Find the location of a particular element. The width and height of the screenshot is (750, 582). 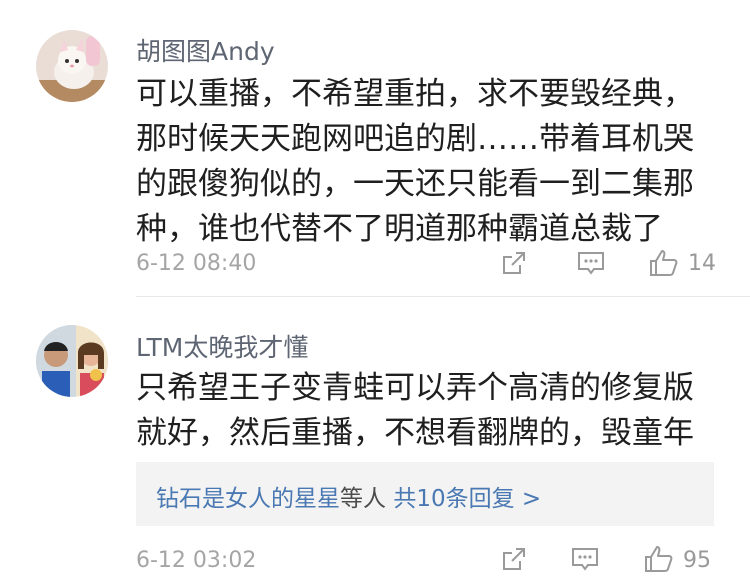

reply-summary-text: 钻石是女人的星星等人 共10条回复 > is located at coordinates (348, 496).